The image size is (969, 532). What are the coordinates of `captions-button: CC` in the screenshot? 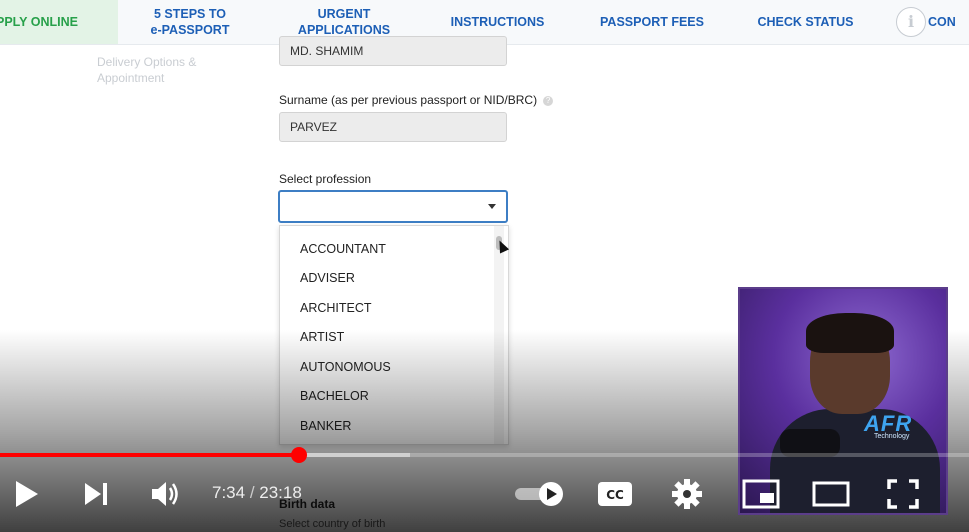 It's located at (615, 494).